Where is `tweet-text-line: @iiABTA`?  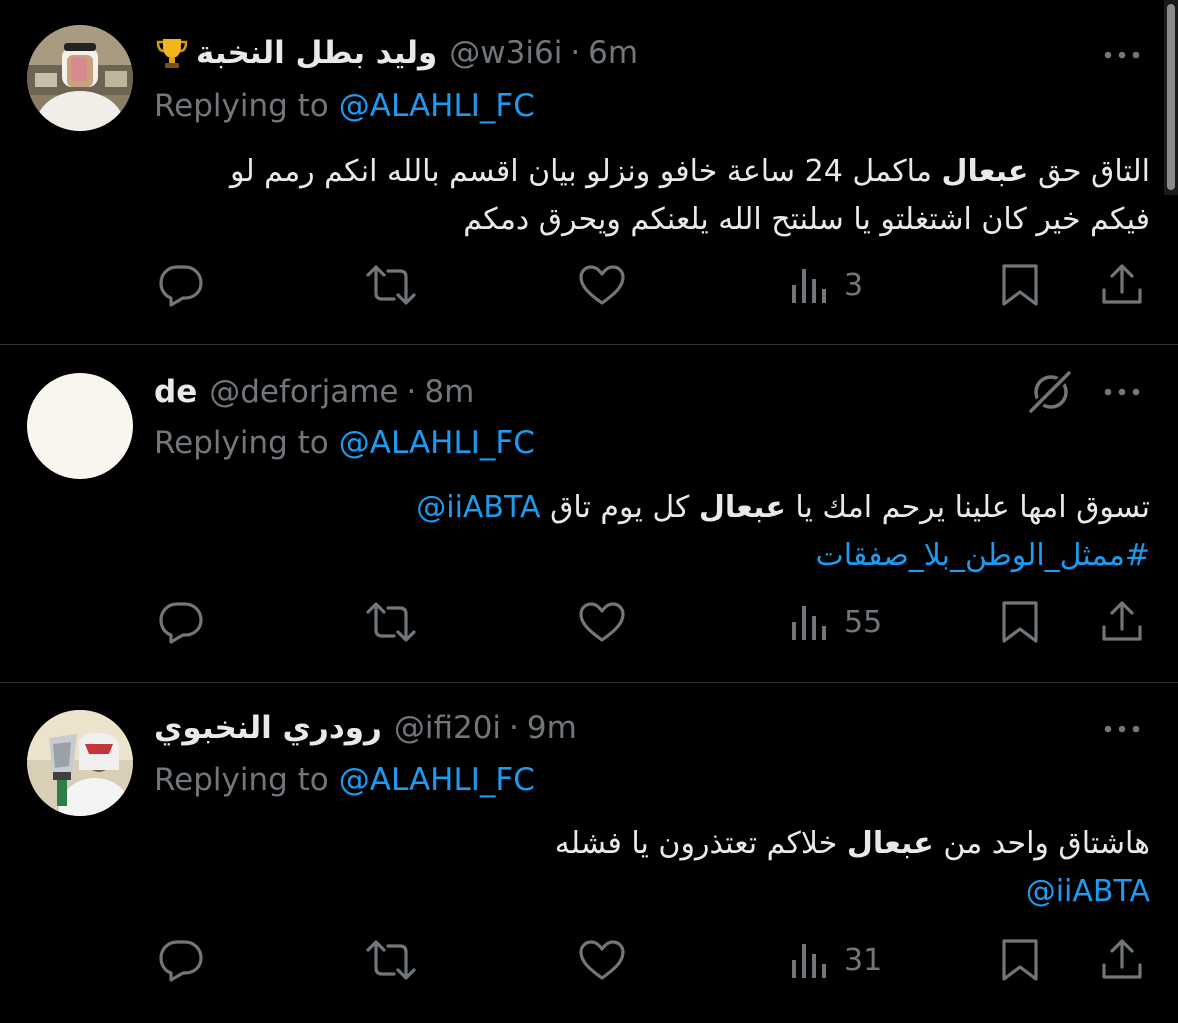
tweet-text-line: @iiABTA is located at coordinates (650, 892).